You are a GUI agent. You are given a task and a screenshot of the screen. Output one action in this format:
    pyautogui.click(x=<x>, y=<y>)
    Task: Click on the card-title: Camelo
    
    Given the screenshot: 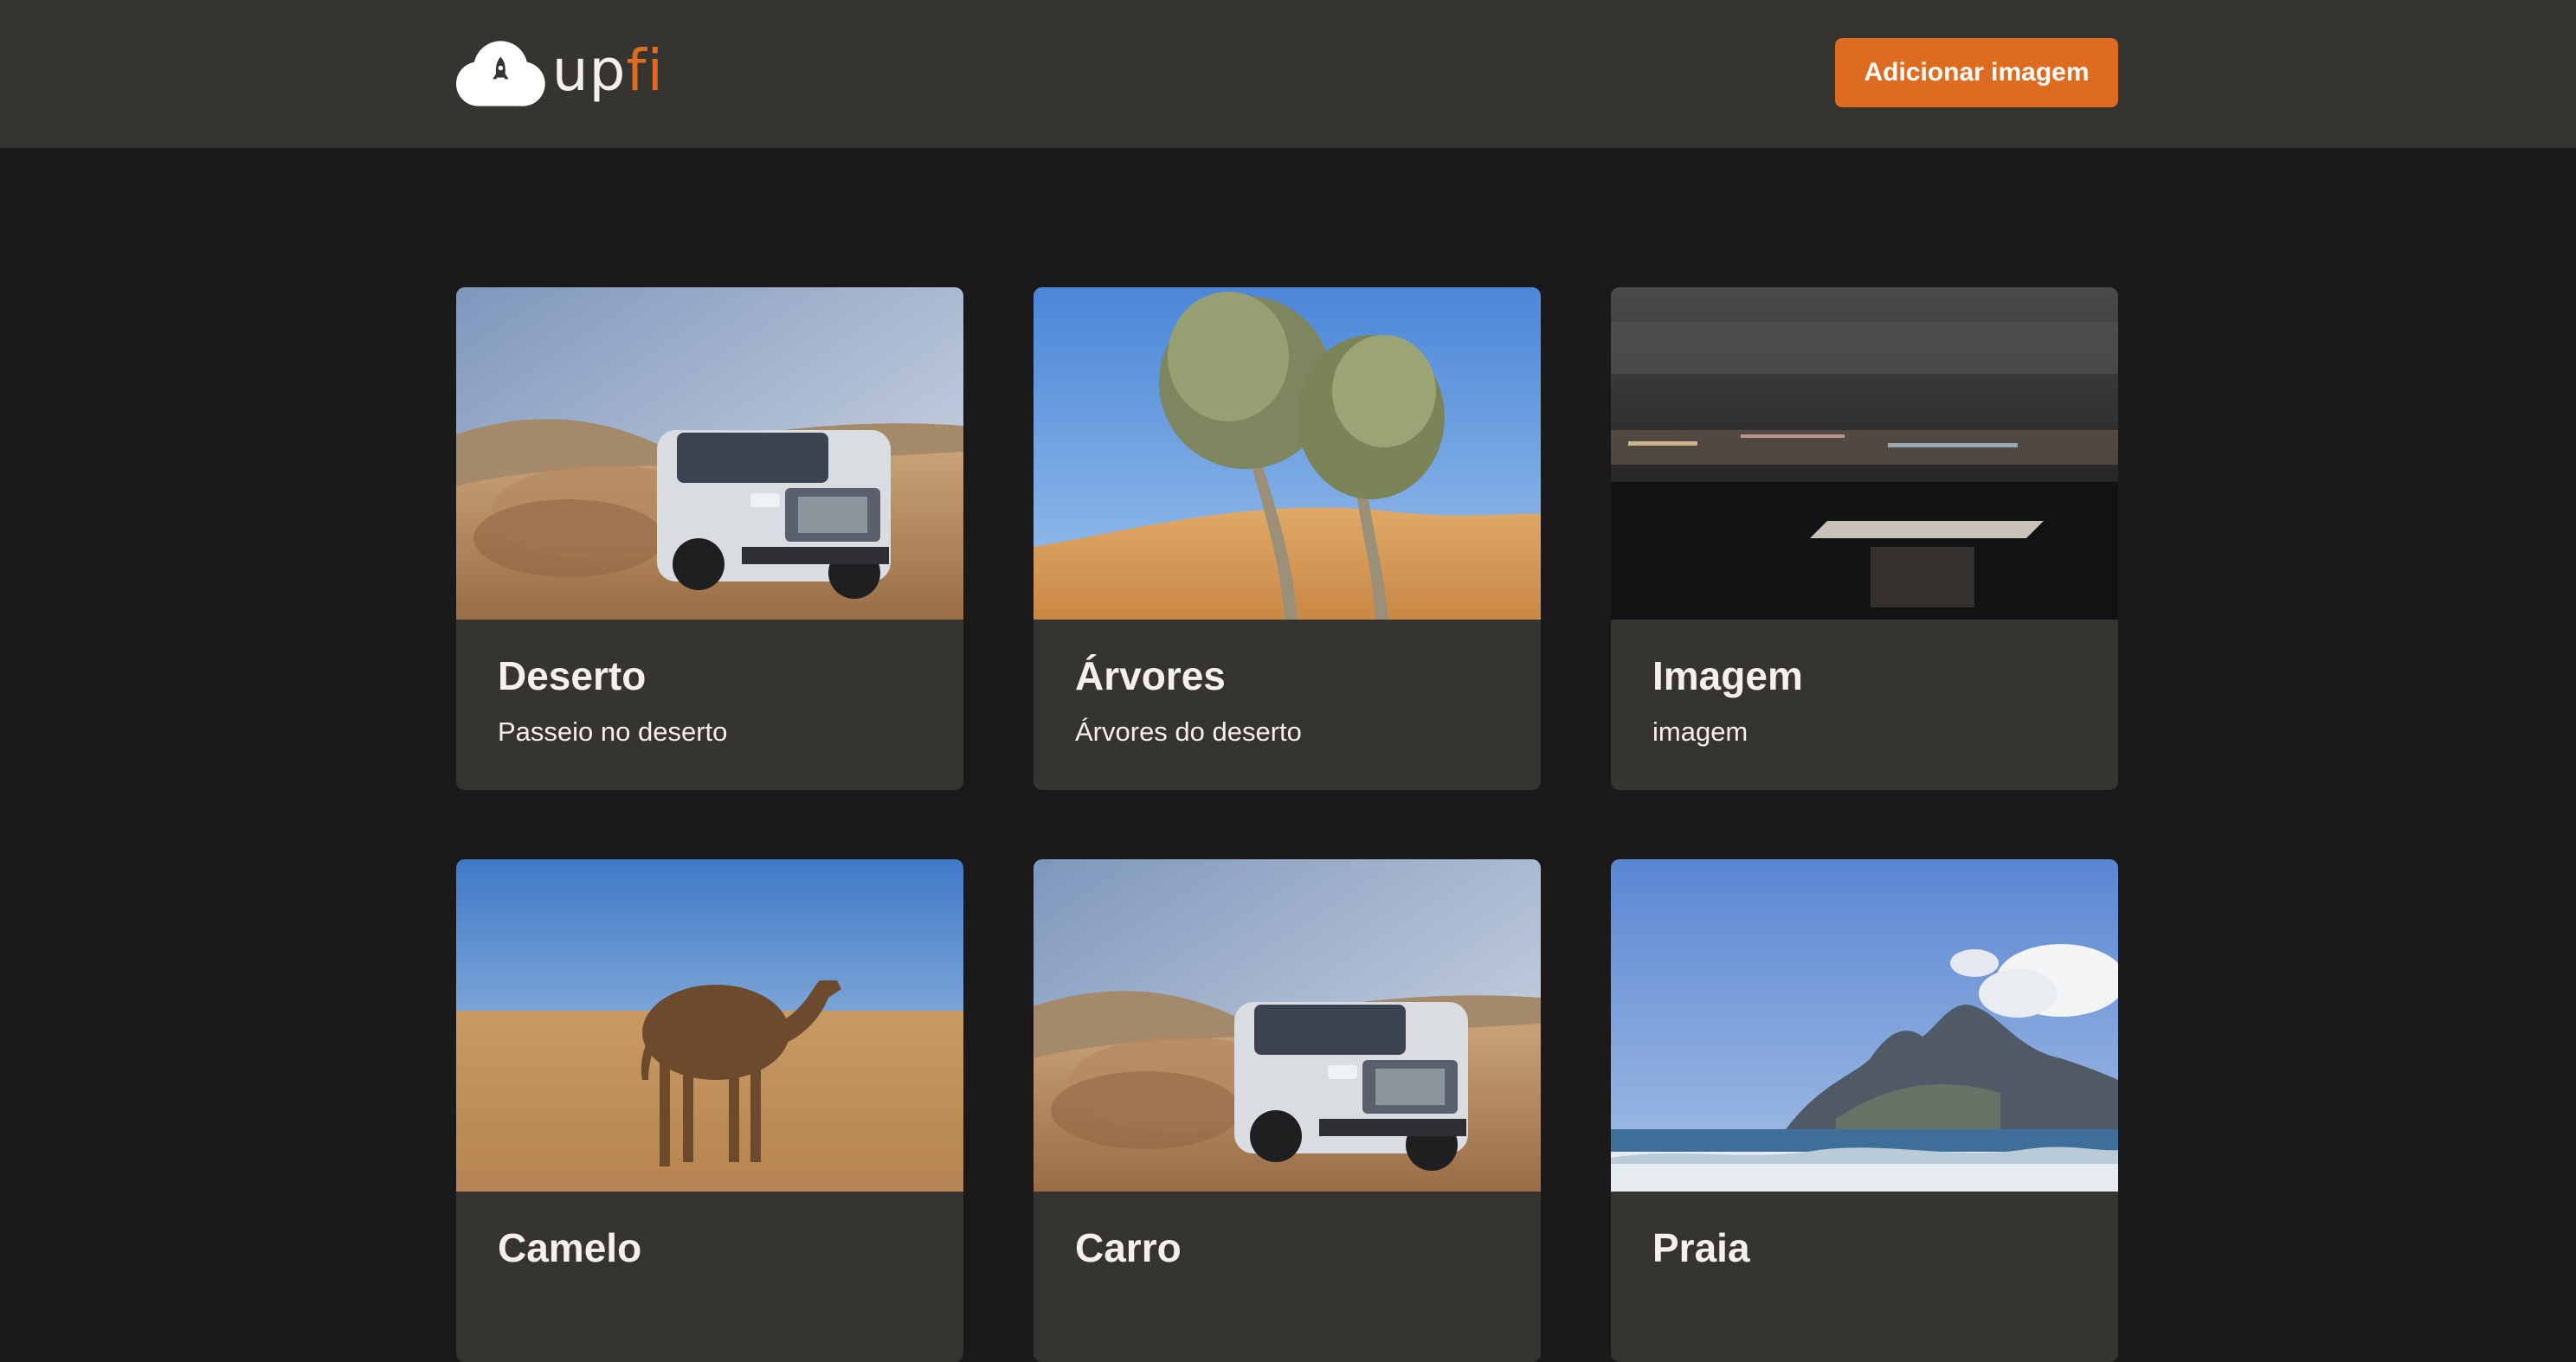 What is the action you would take?
    pyautogui.click(x=570, y=1247)
    